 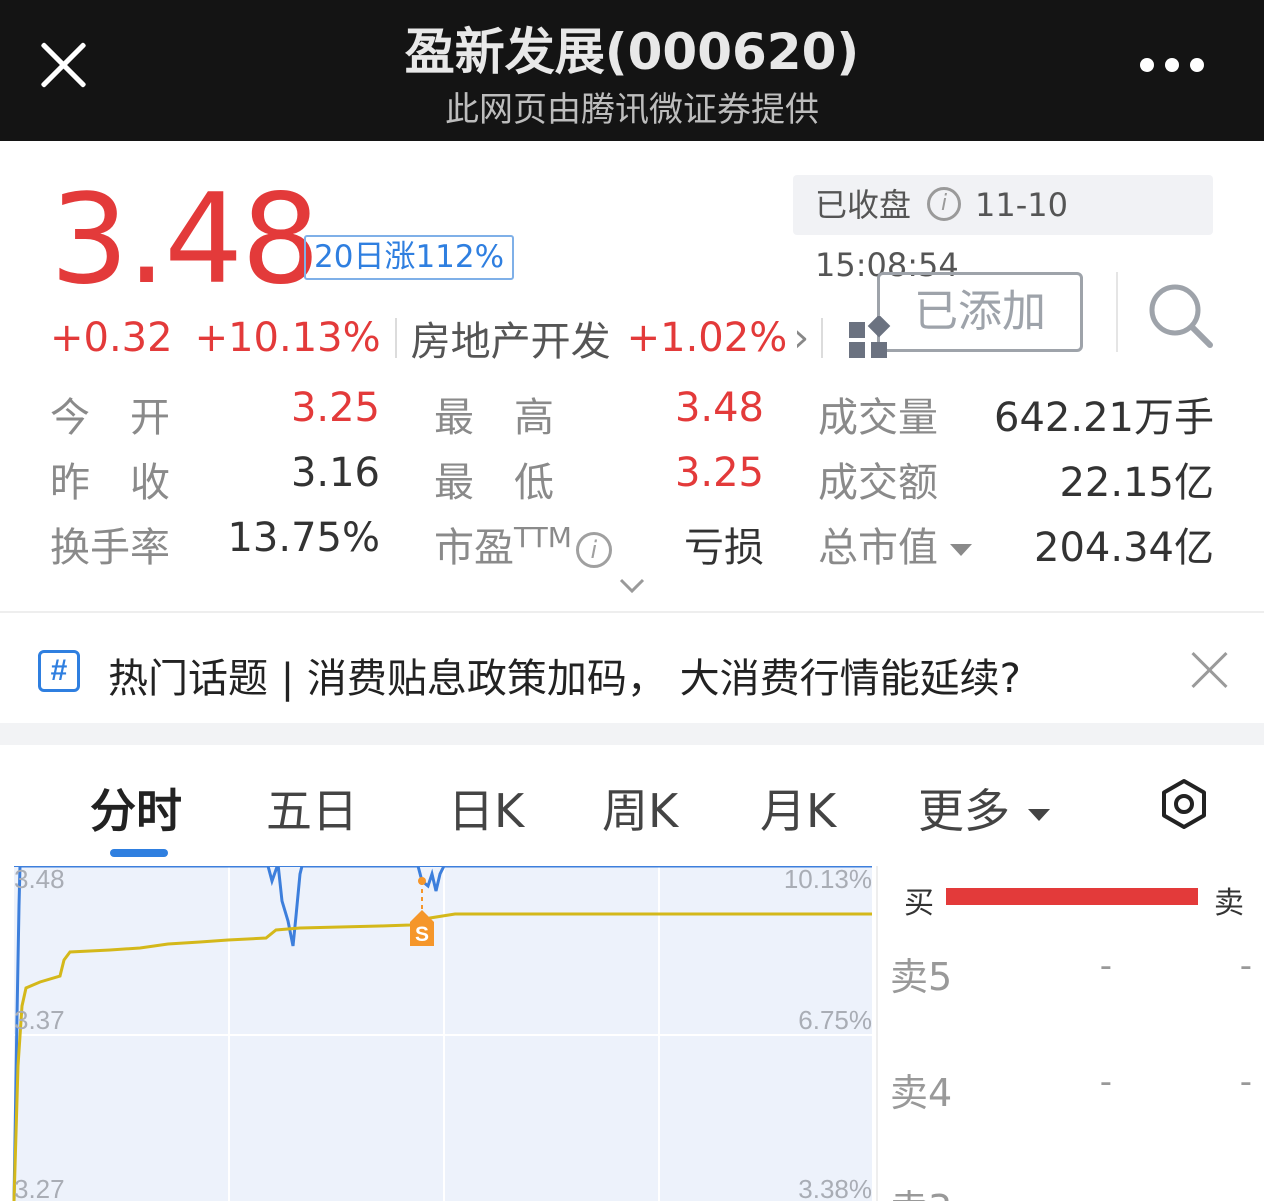 I want to click on tab-more-label: 更多, so click(x=964, y=811).